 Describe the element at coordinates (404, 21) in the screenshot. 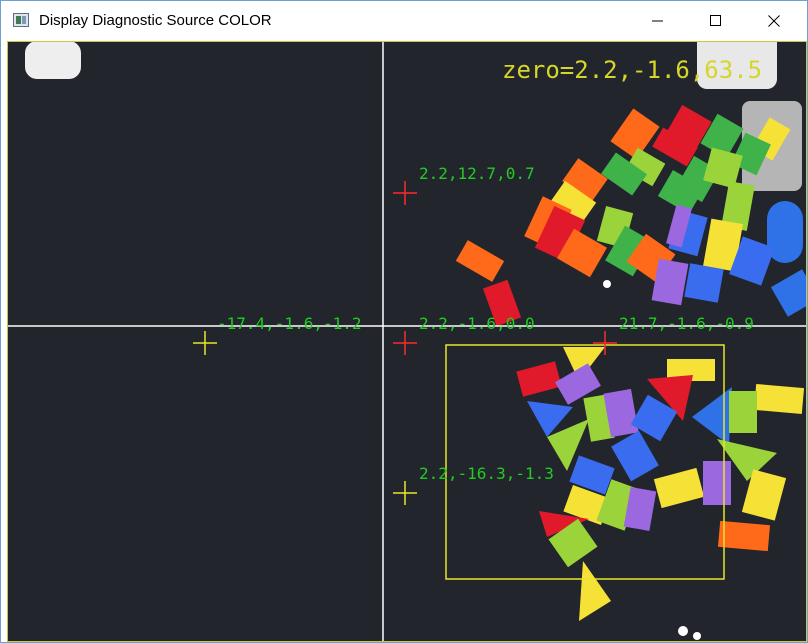

I see `title-bar: Display Diagnostic Source COLOR` at that location.